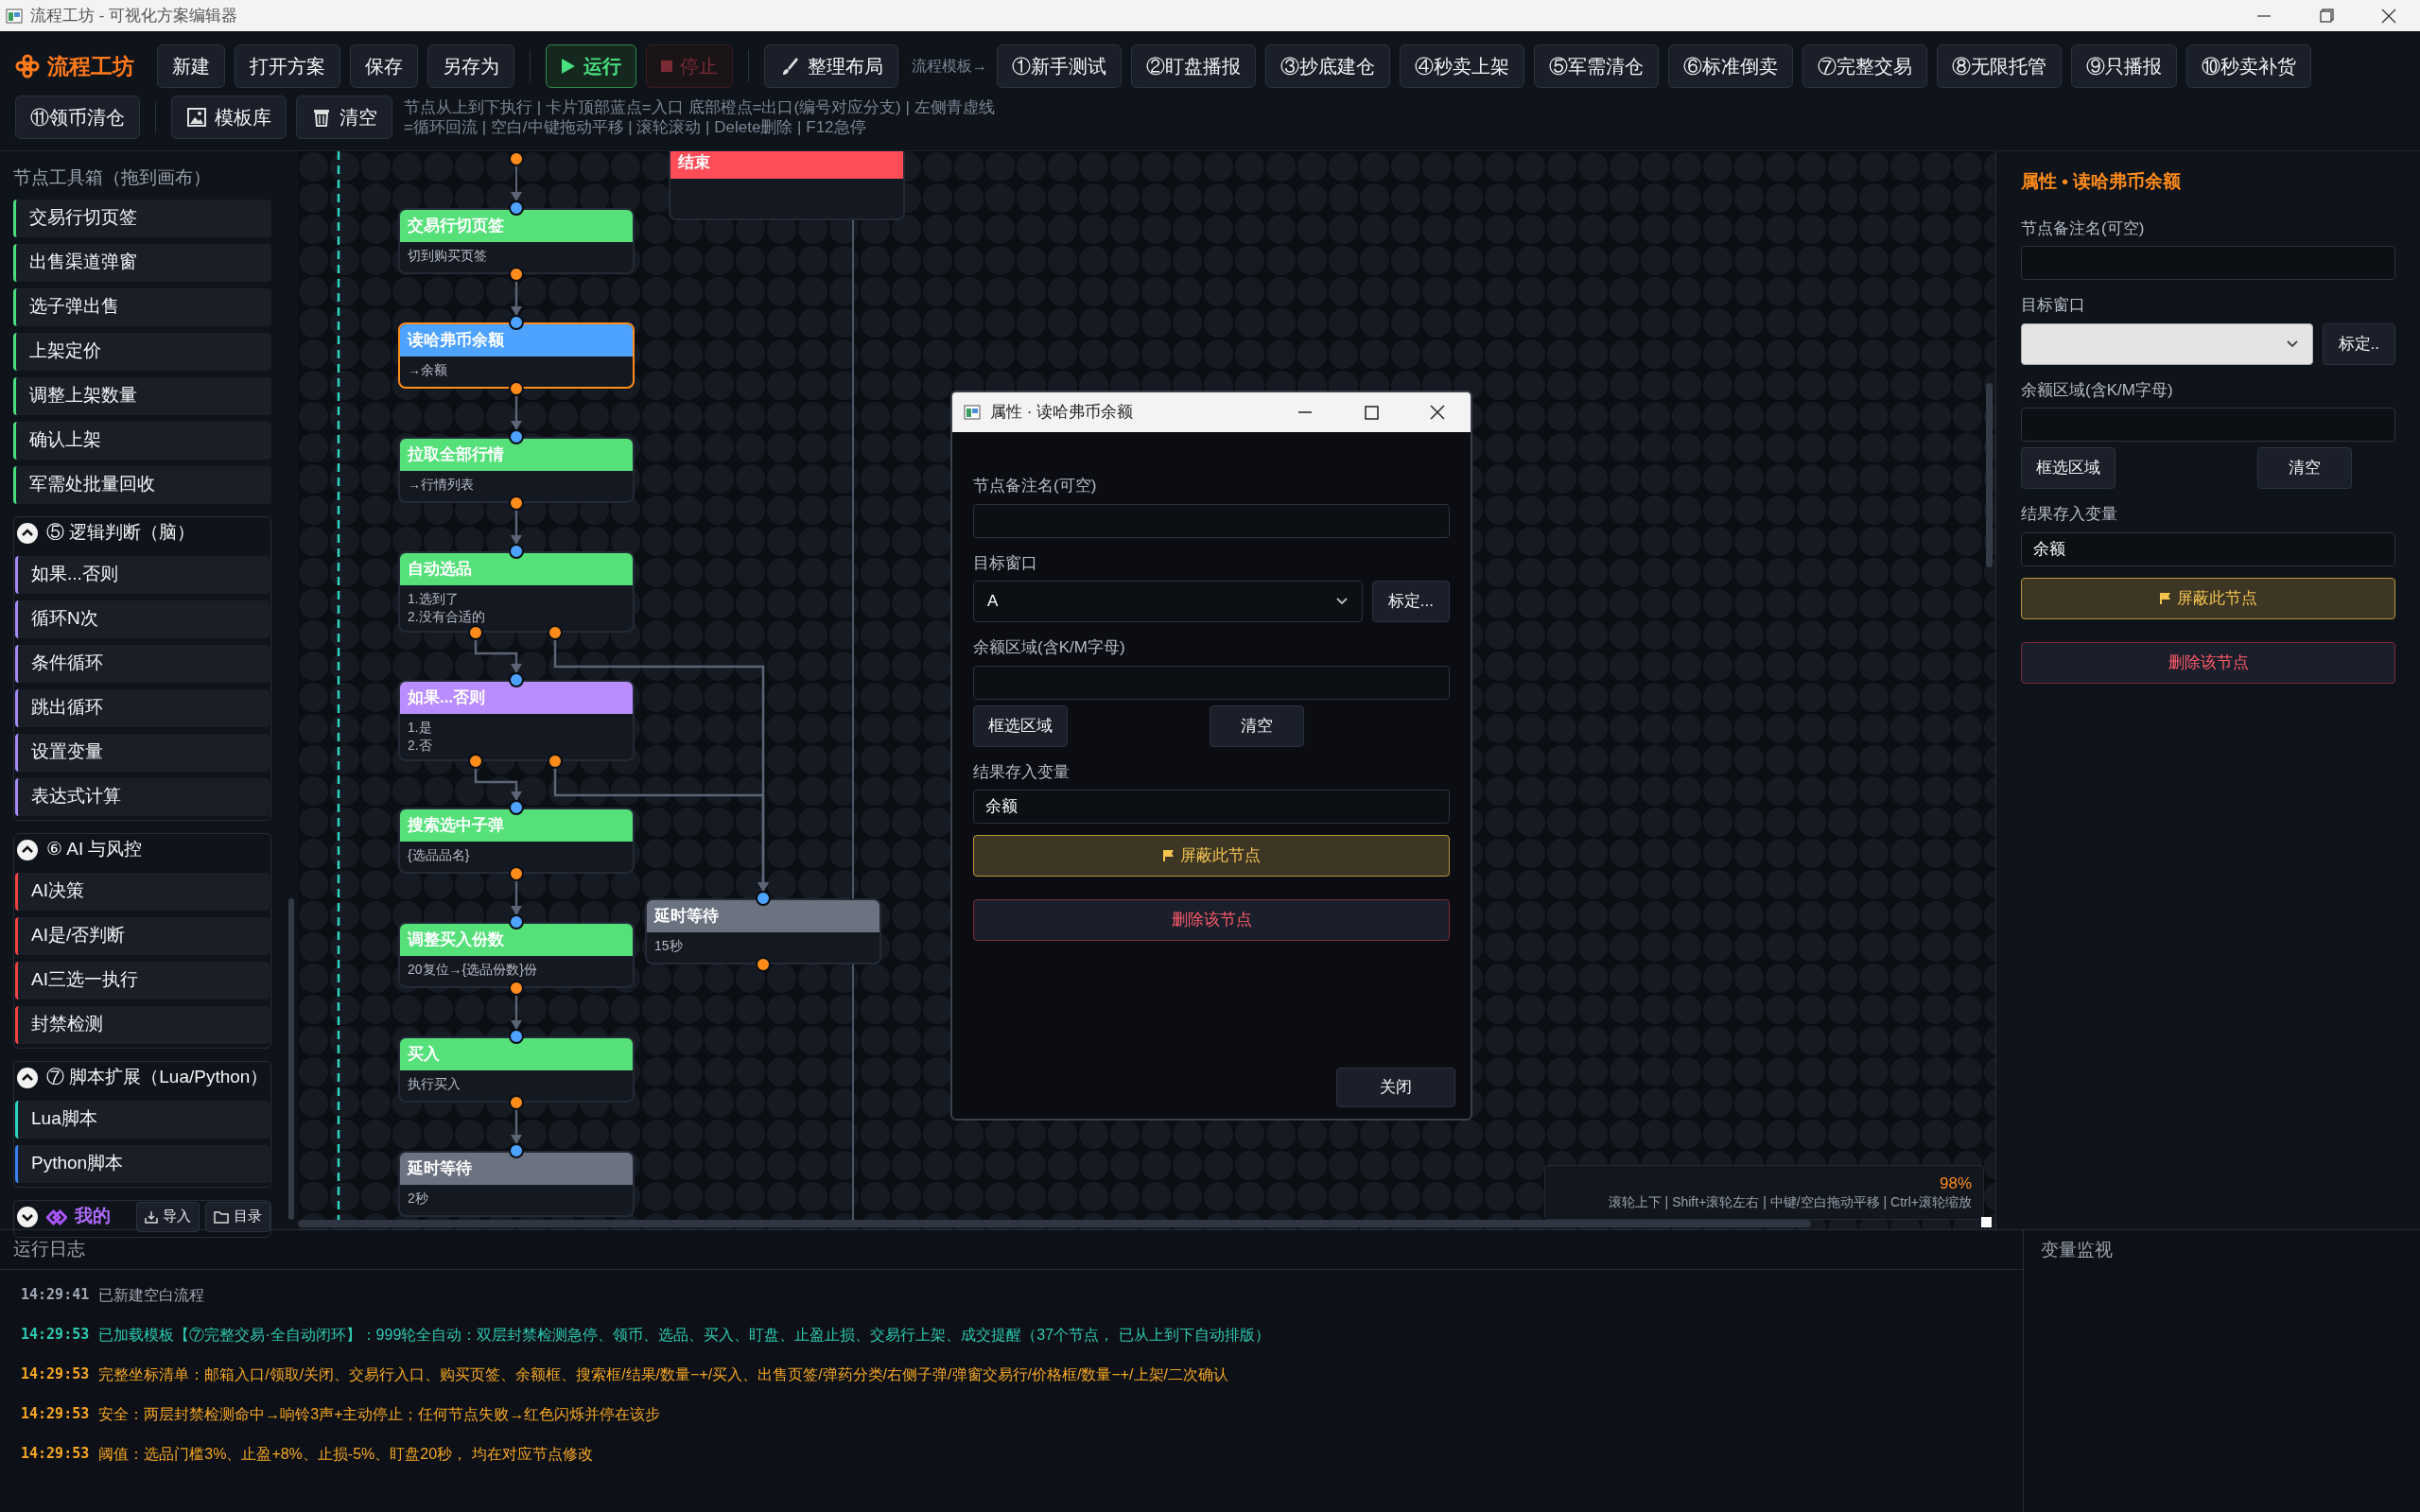 The image size is (2420, 1512). Describe the element at coordinates (1328, 66) in the screenshot. I see `template-button: ③抄底建仓` at that location.